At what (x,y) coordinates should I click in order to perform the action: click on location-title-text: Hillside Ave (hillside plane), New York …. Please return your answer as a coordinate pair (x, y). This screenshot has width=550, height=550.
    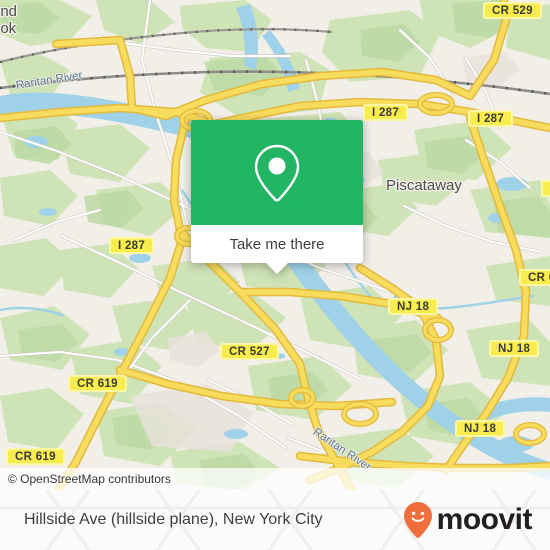
    Looking at the image, I should click on (173, 519).